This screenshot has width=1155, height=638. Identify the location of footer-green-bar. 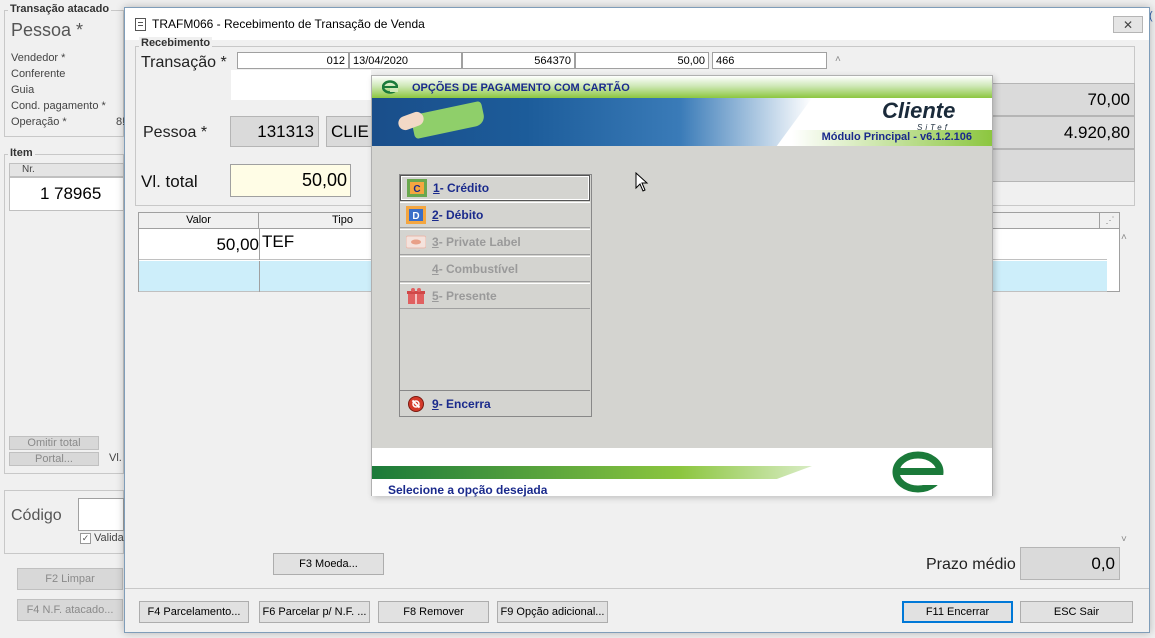
(592, 472).